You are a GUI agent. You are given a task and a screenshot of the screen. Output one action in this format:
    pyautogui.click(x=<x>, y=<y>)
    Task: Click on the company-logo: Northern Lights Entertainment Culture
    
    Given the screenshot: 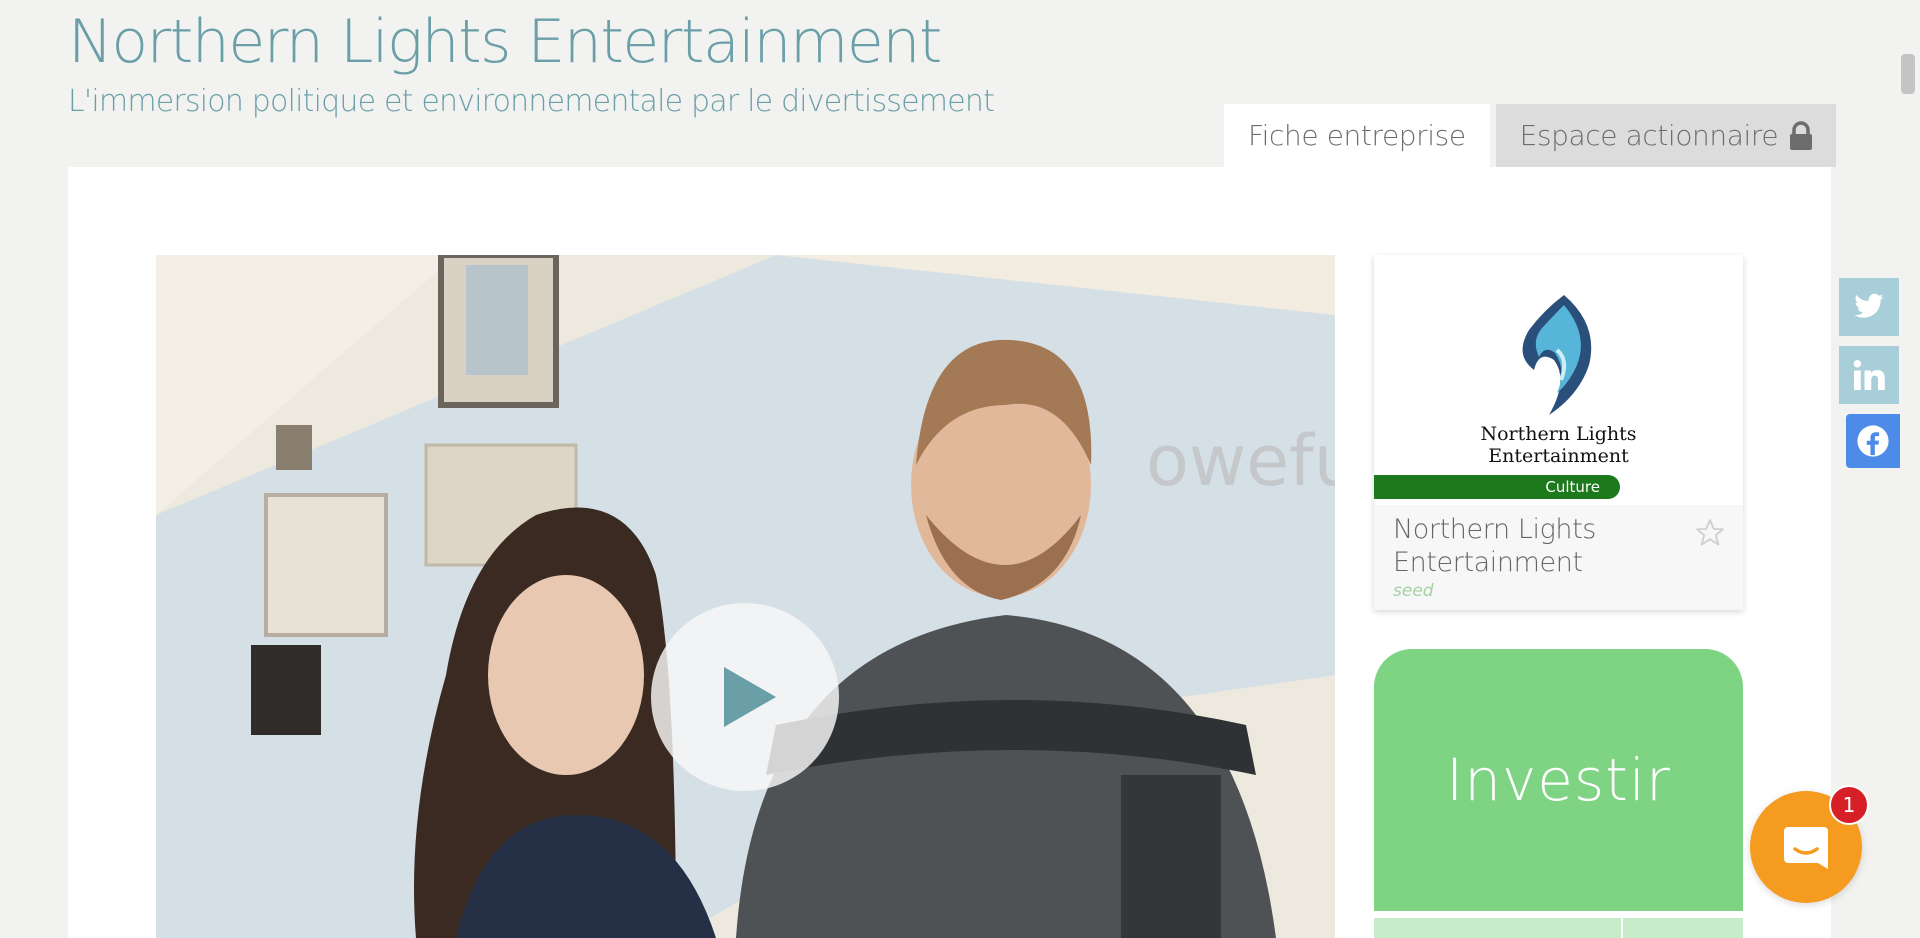 What is the action you would take?
    pyautogui.click(x=1558, y=380)
    